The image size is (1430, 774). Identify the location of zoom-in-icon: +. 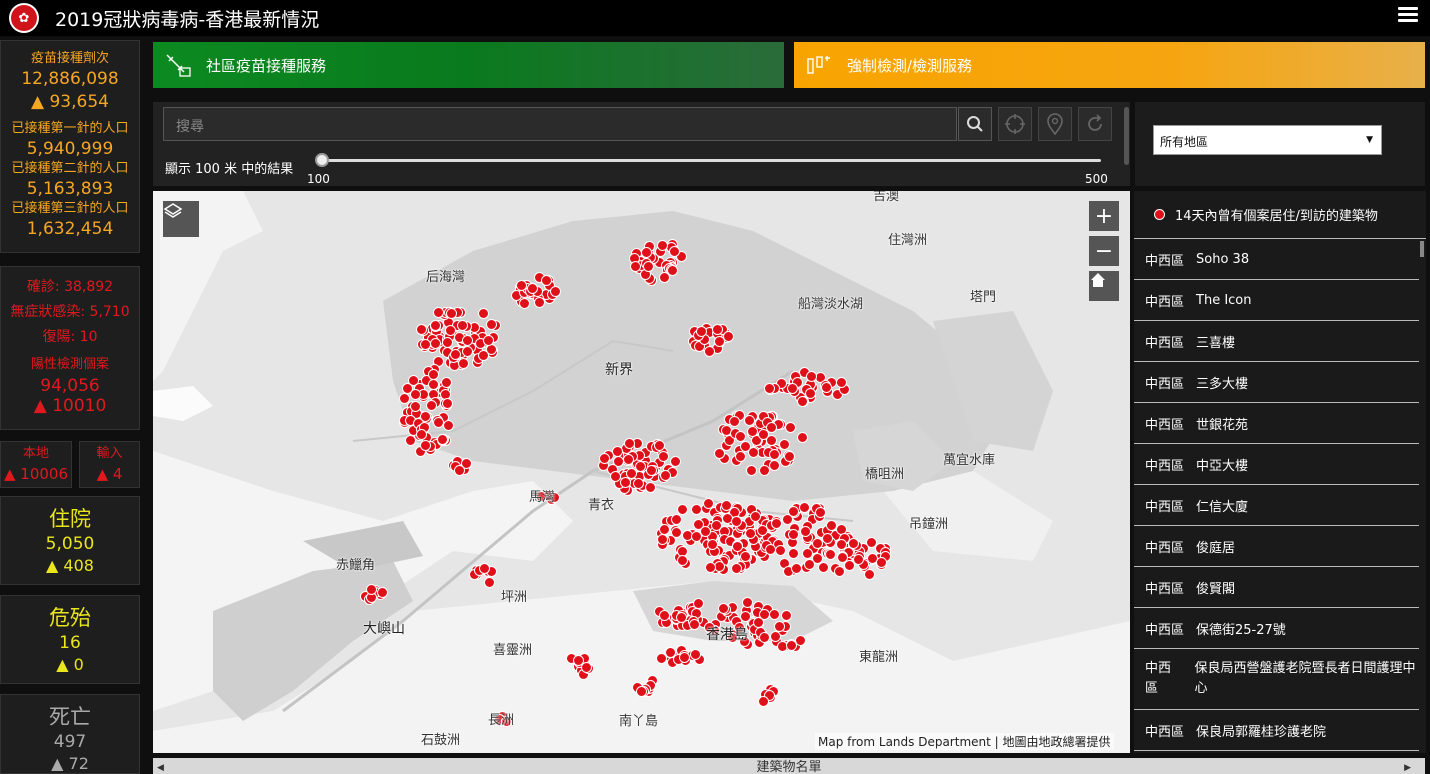
(1104, 216).